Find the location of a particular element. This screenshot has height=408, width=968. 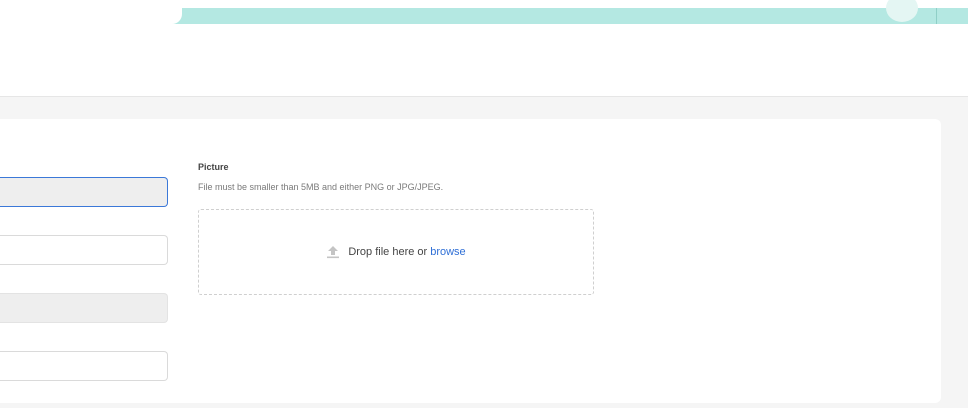

top-navigation-strip is located at coordinates (488, 12).